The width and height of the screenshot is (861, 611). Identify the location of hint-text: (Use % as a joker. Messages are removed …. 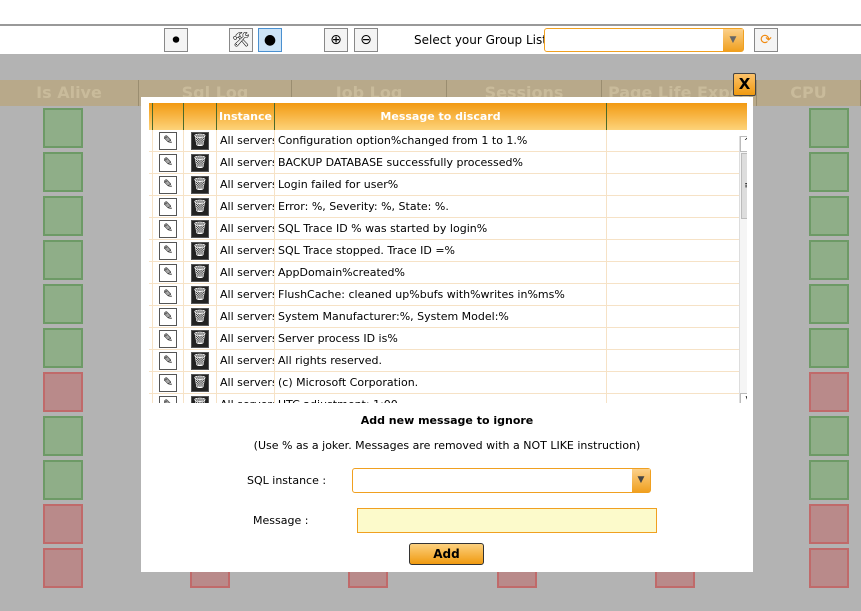
(447, 445).